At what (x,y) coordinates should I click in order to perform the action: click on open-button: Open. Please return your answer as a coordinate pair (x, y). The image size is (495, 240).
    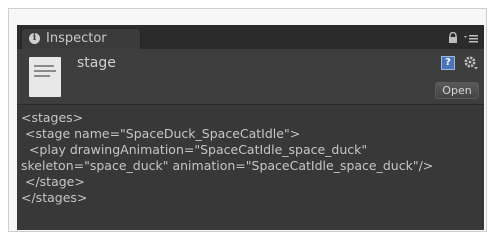
    Looking at the image, I should click on (457, 90).